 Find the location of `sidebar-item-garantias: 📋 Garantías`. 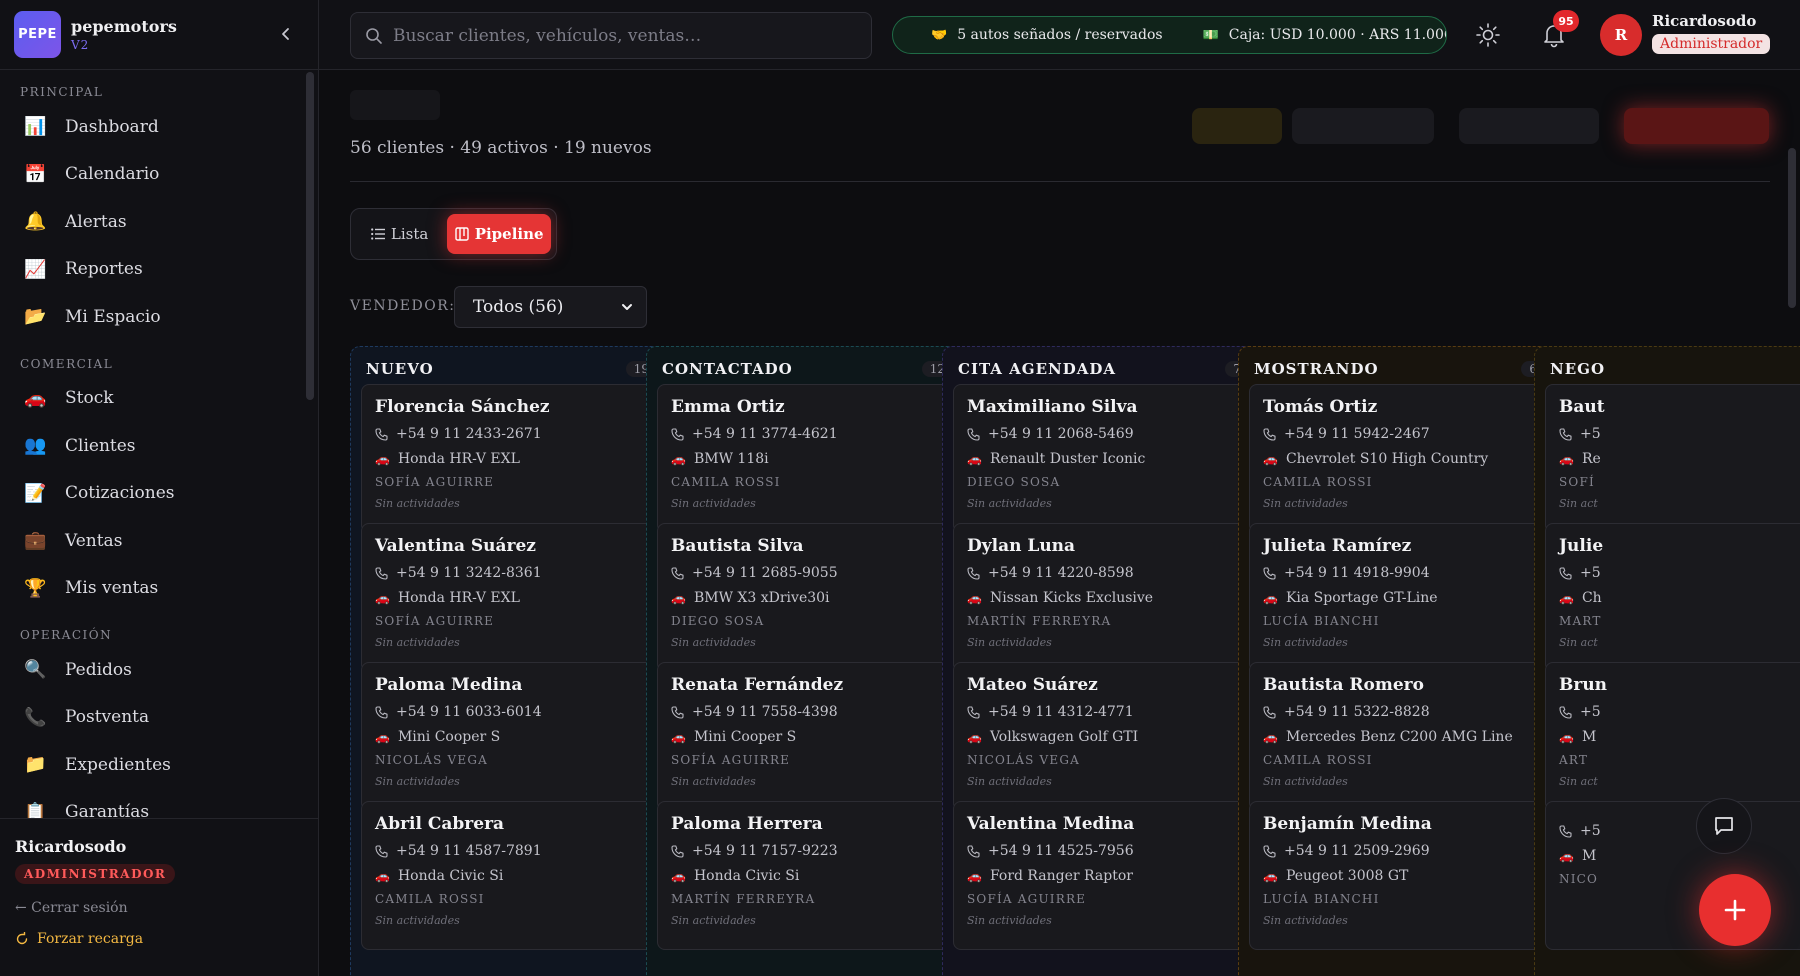

sidebar-item-garantias: 📋 Garantías is located at coordinates (154, 803).